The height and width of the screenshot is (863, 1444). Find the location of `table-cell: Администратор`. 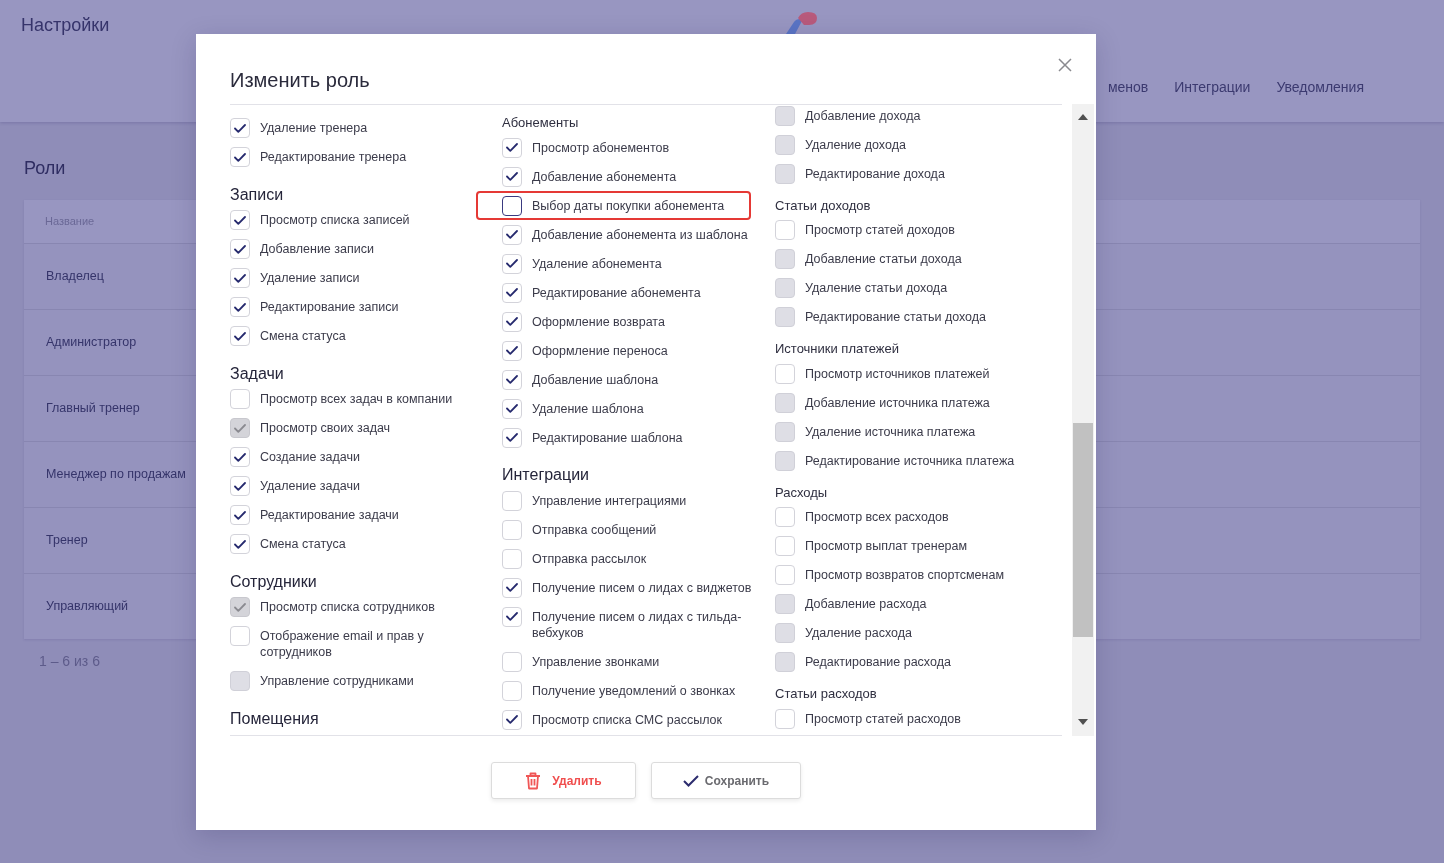

table-cell: Администратор is located at coordinates (110, 342).